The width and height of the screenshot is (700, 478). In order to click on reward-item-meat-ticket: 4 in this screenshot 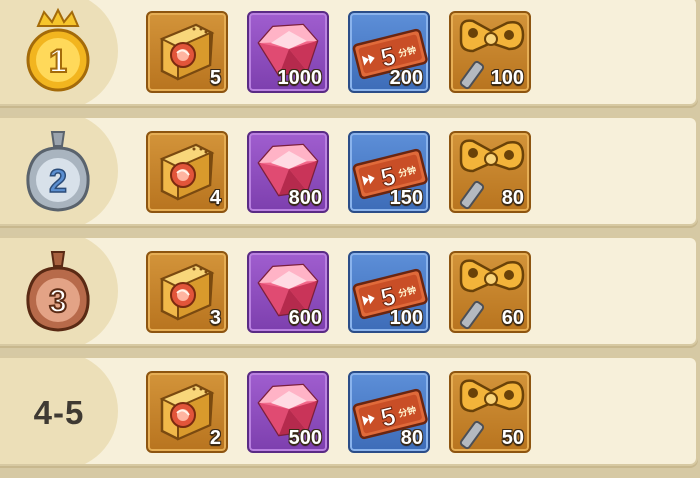, I will do `click(187, 172)`.